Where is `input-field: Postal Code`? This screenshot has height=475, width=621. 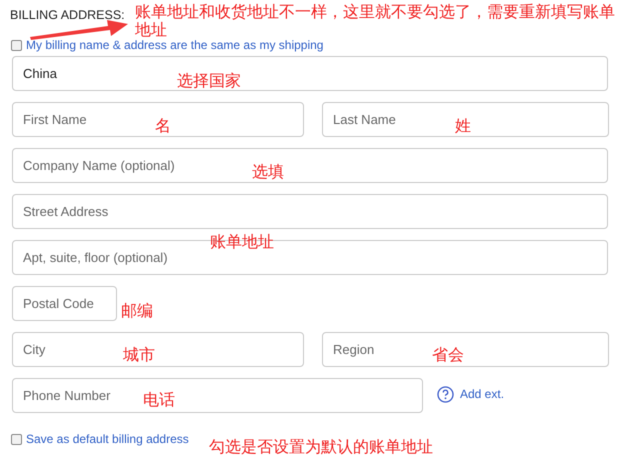
input-field: Postal Code is located at coordinates (64, 303).